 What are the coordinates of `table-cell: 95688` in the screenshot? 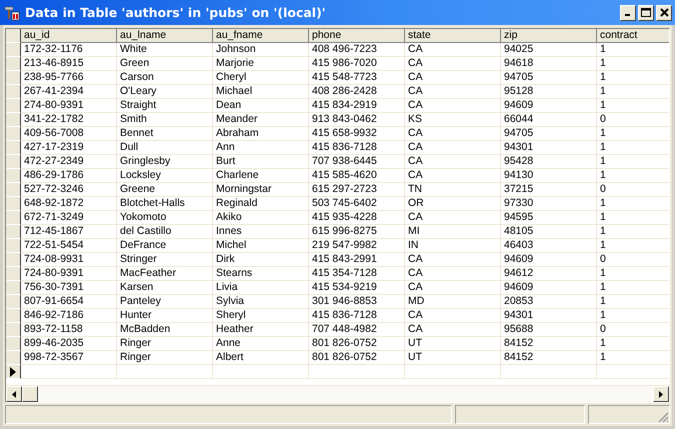 It's located at (549, 330).